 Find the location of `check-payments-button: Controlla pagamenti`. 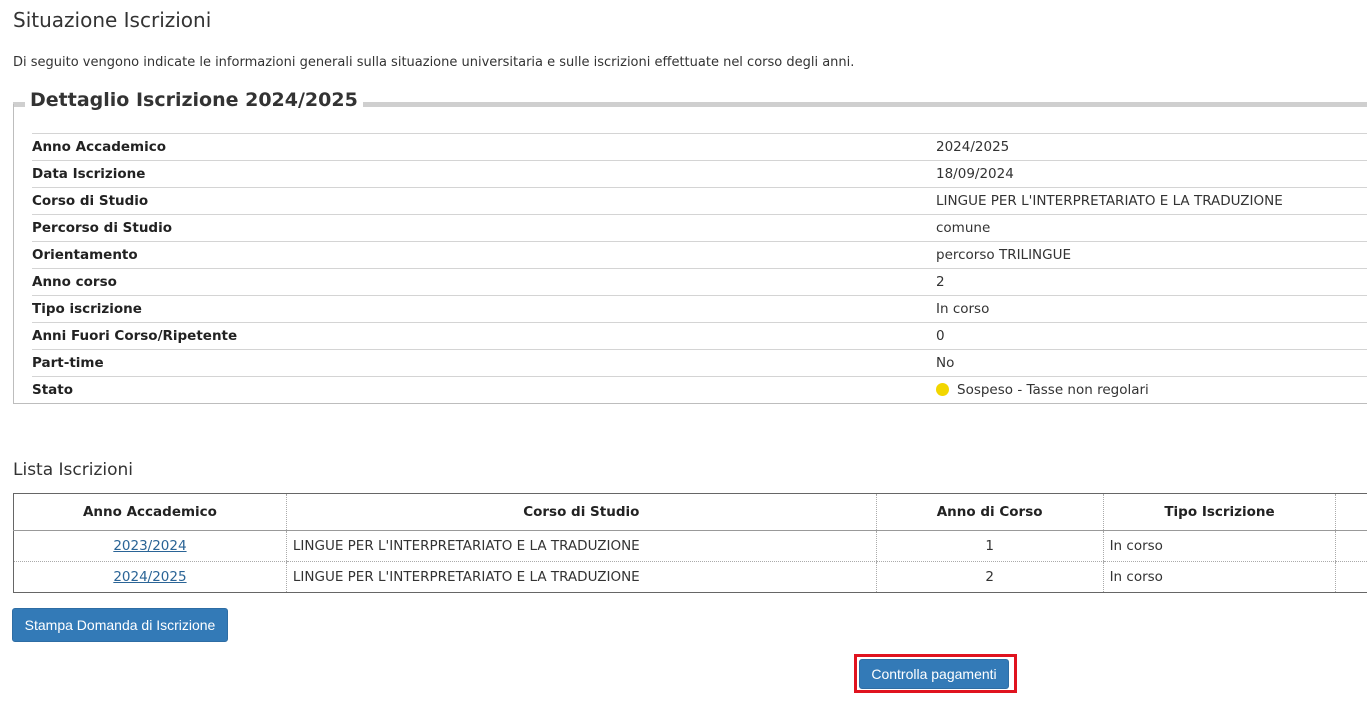

check-payments-button: Controlla pagamenti is located at coordinates (934, 674).